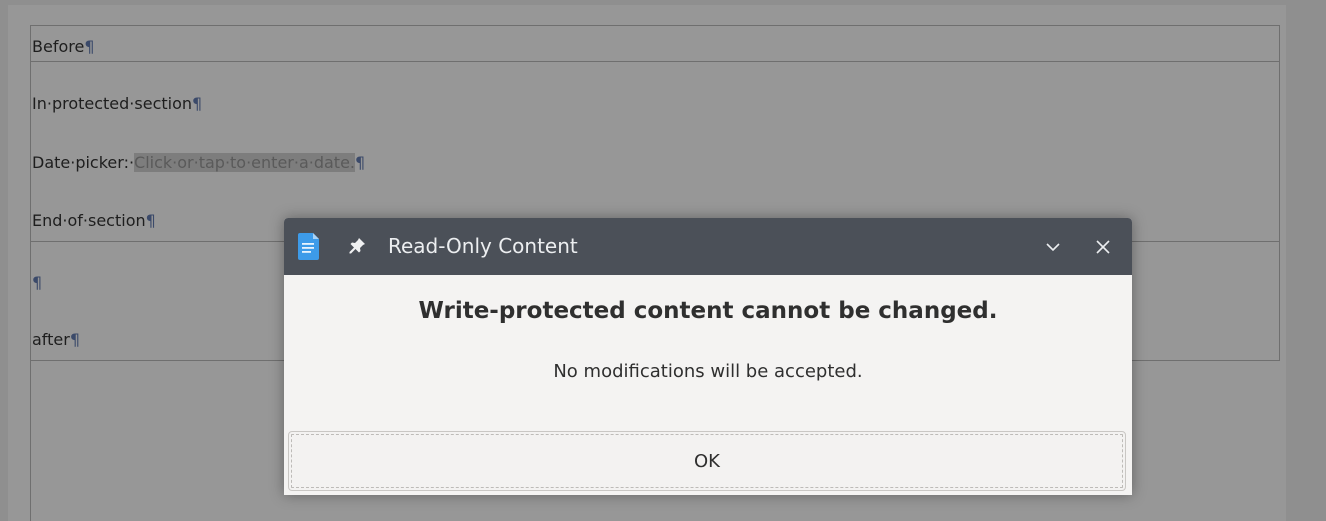 This screenshot has width=1326, height=521. Describe the element at coordinates (655, 61) in the screenshot. I see `section-border-mid1` at that location.